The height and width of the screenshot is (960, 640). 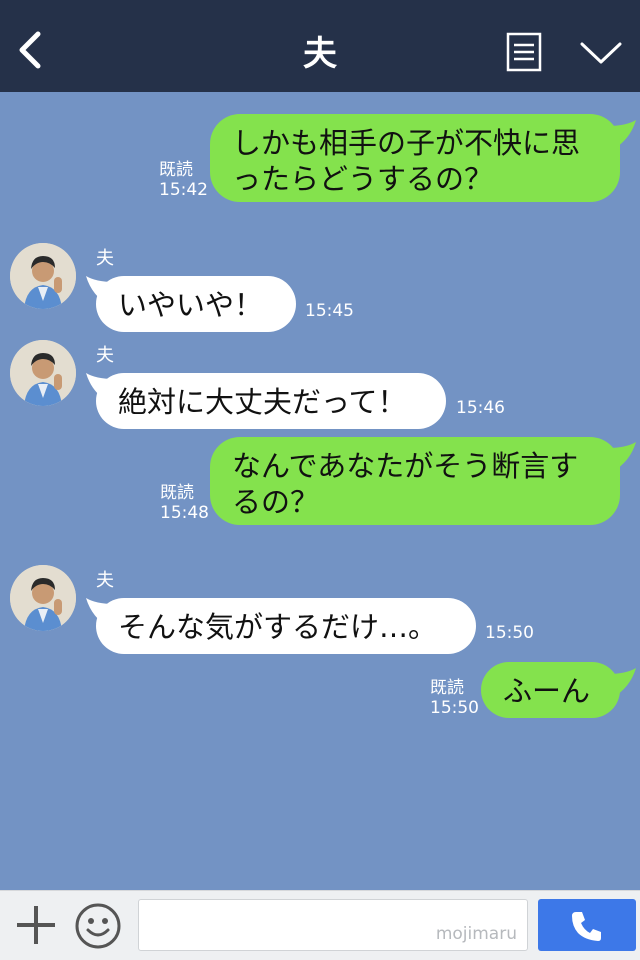 I want to click on message-time: 15:45, so click(x=329, y=311).